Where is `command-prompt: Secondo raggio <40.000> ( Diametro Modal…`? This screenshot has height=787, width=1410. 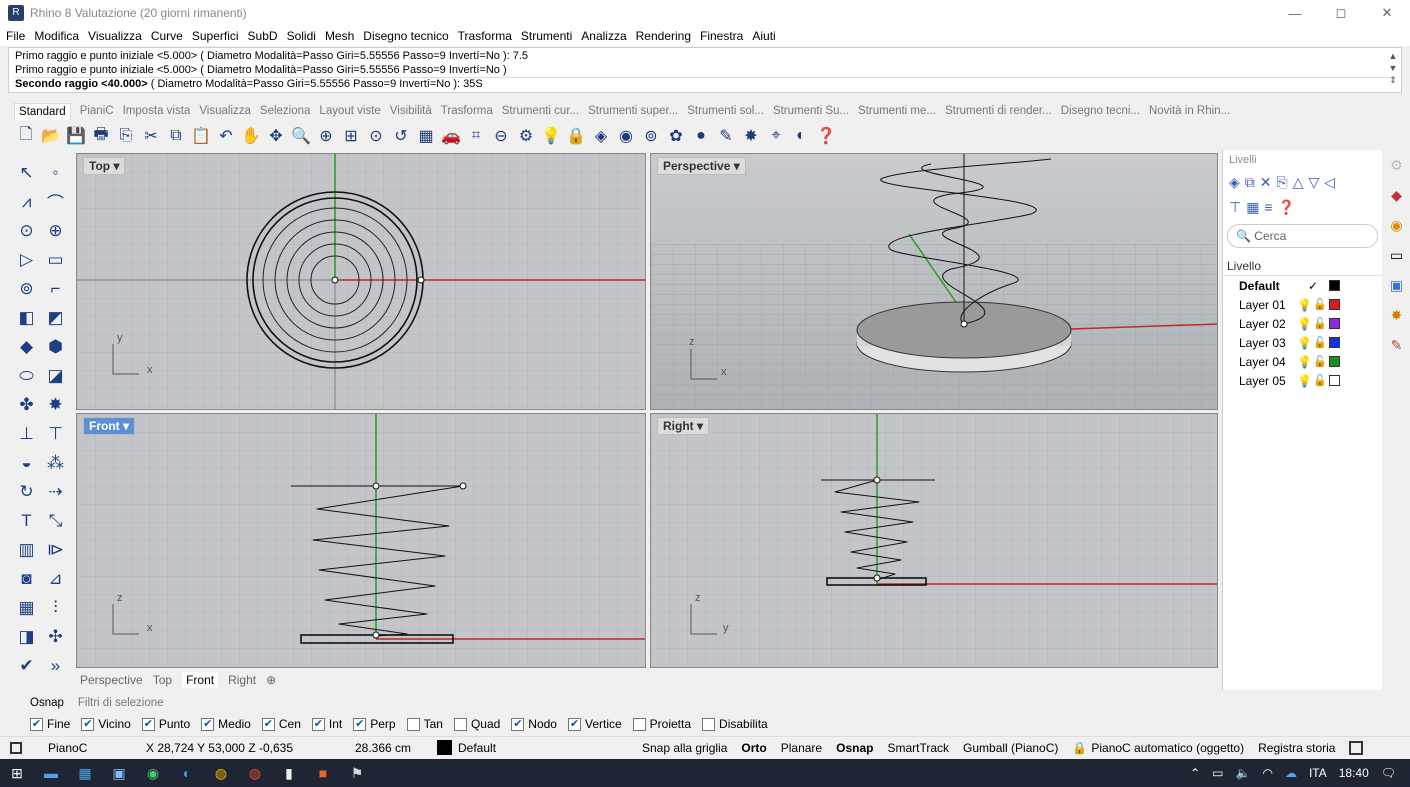
command-prompt: Secondo raggio <40.000> ( Diametro Modal… is located at coordinates (705, 84).